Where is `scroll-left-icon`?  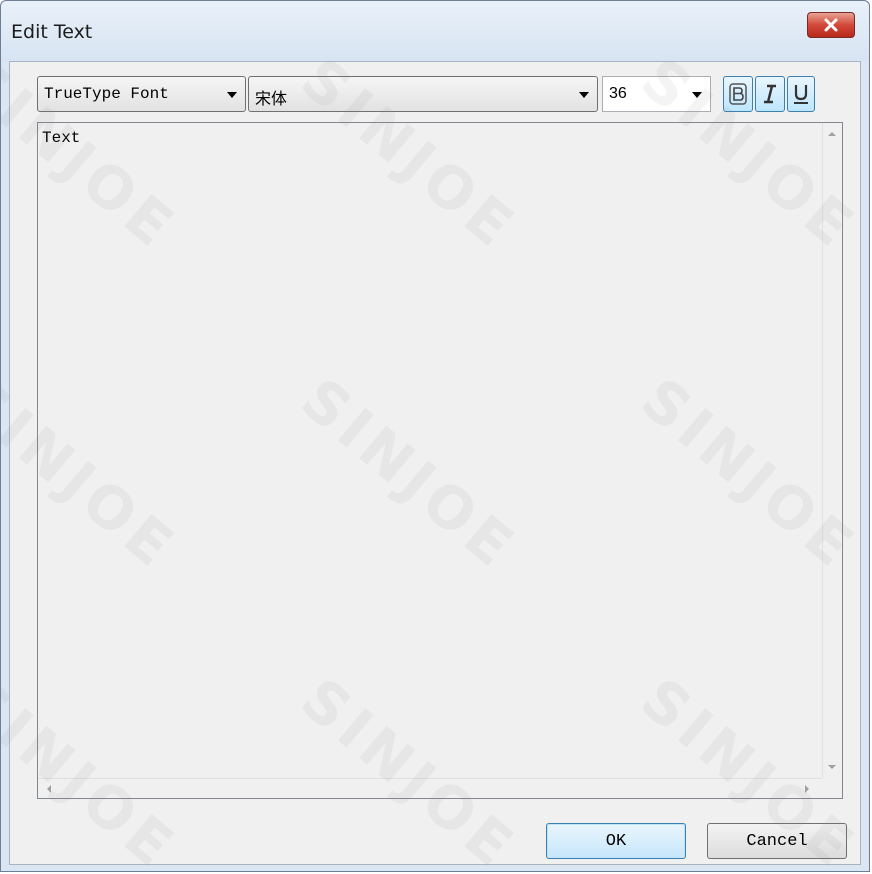 scroll-left-icon is located at coordinates (49, 789).